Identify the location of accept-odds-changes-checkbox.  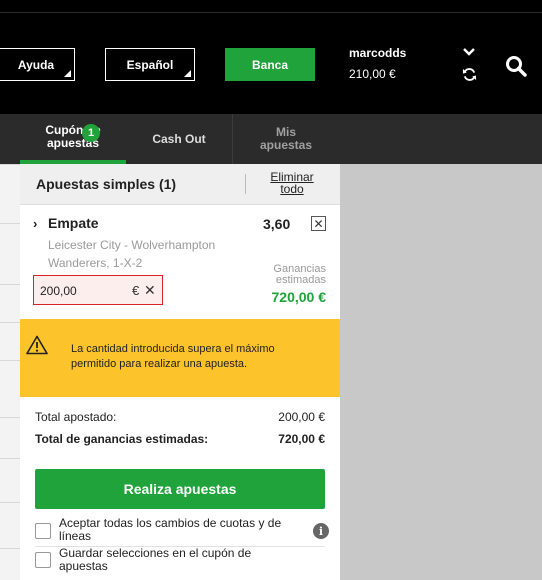
(43, 531).